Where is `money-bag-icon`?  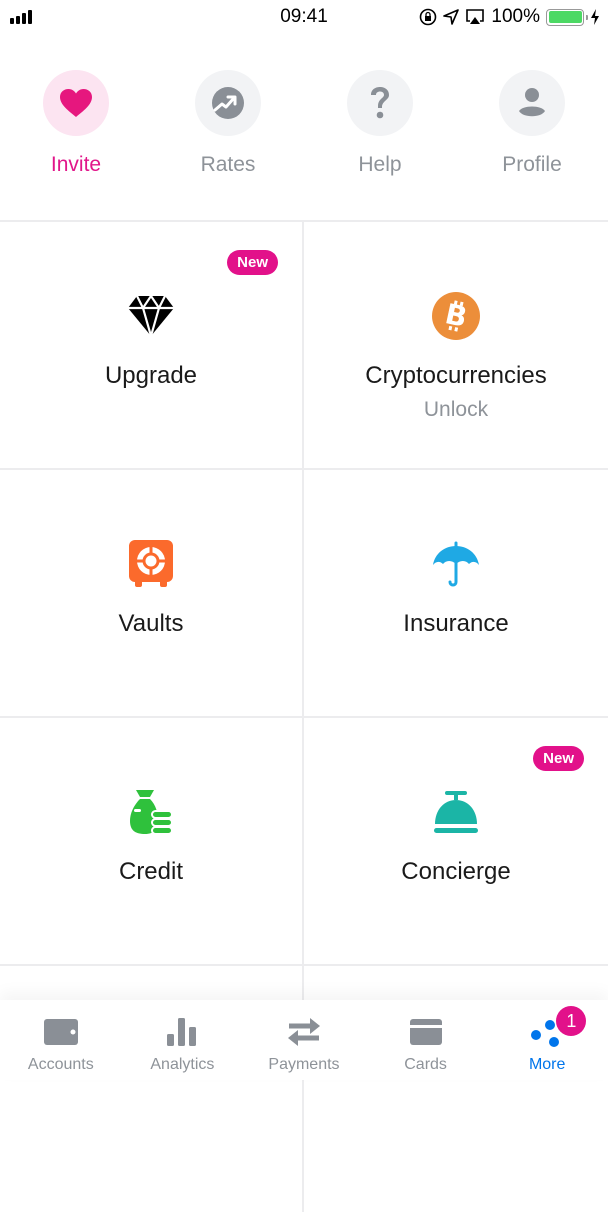
money-bag-icon is located at coordinates (151, 812).